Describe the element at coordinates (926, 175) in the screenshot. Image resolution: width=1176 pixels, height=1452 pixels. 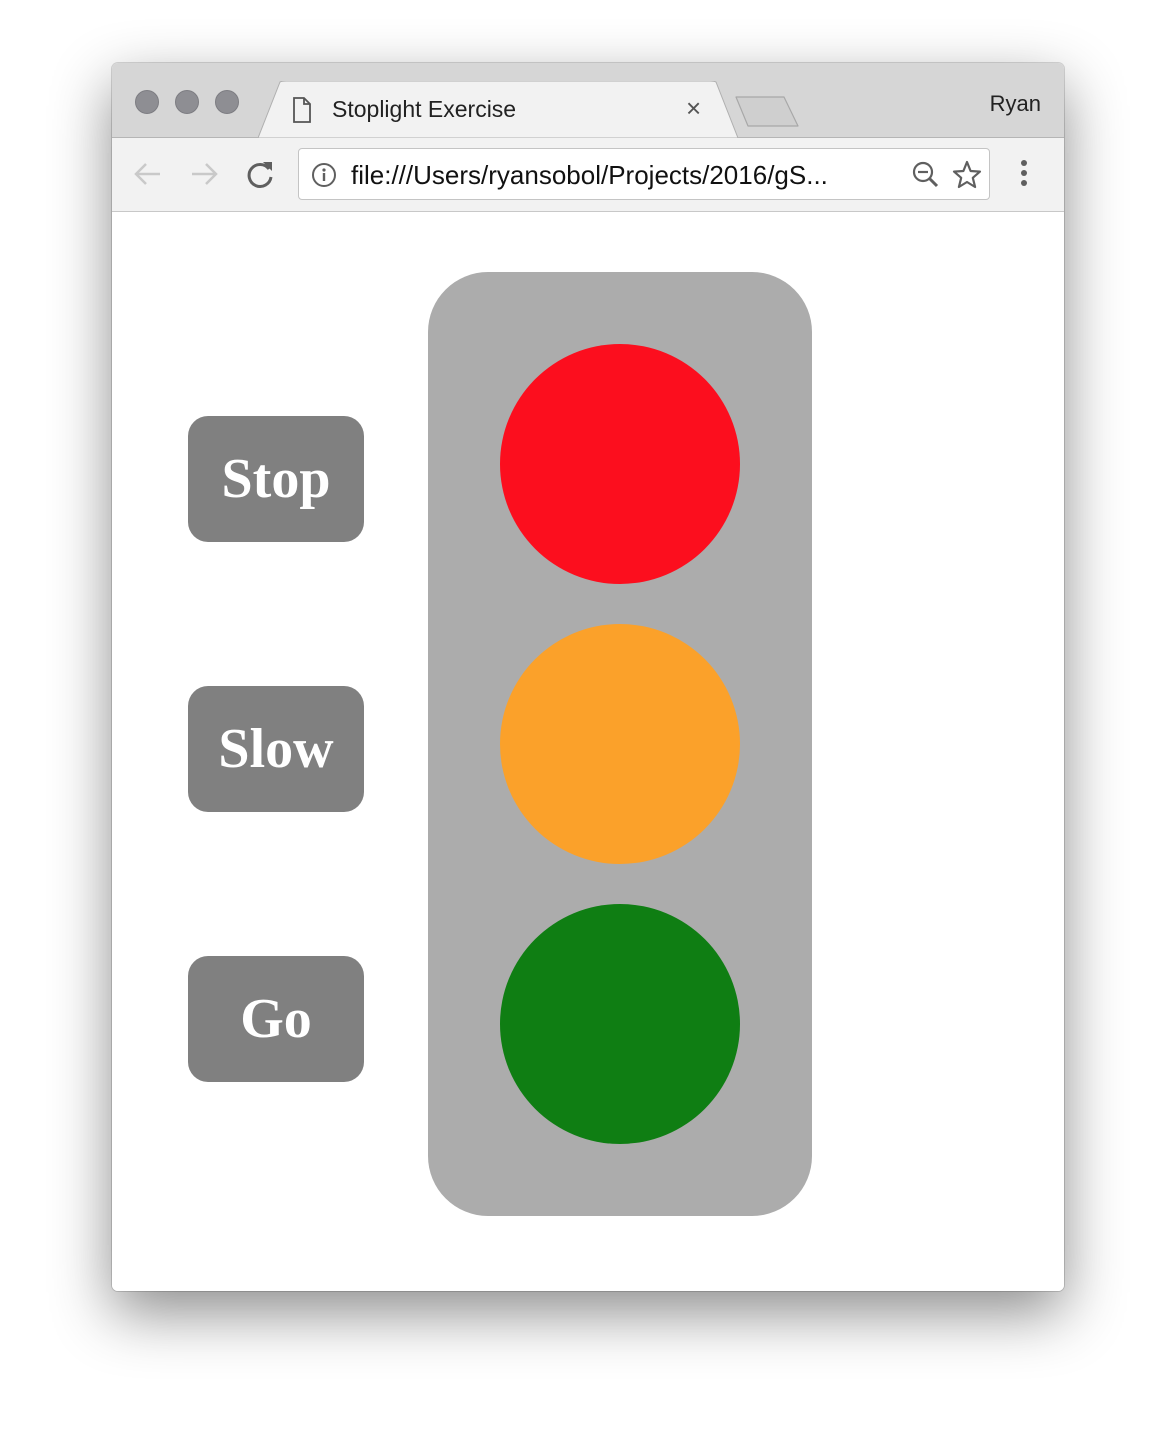
I see `zoom-out-icon` at that location.